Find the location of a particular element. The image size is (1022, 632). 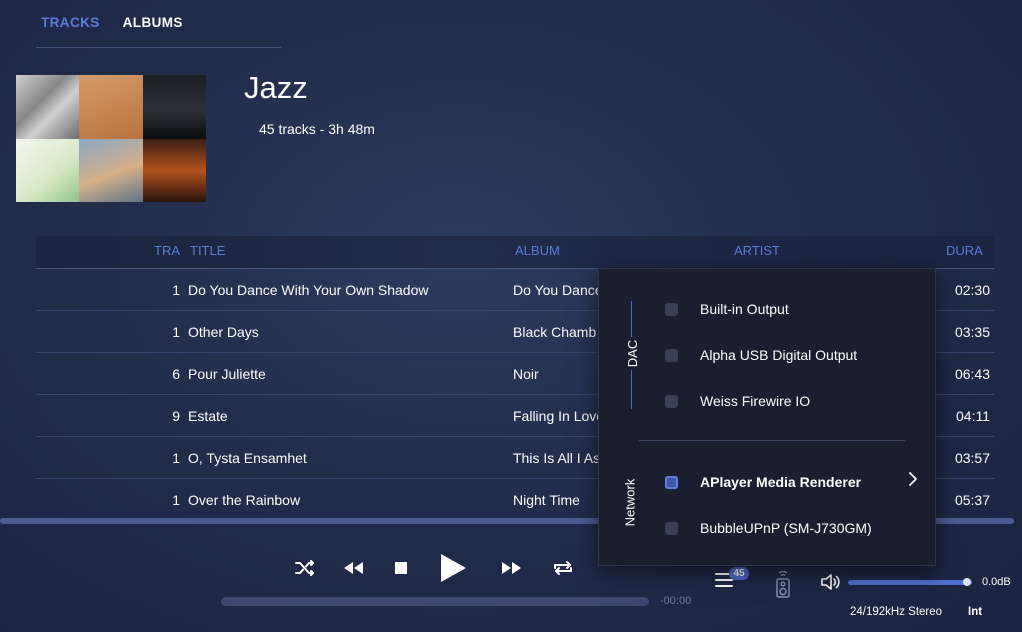

output-option: Alpha USB Digital Output is located at coordinates (761, 355).